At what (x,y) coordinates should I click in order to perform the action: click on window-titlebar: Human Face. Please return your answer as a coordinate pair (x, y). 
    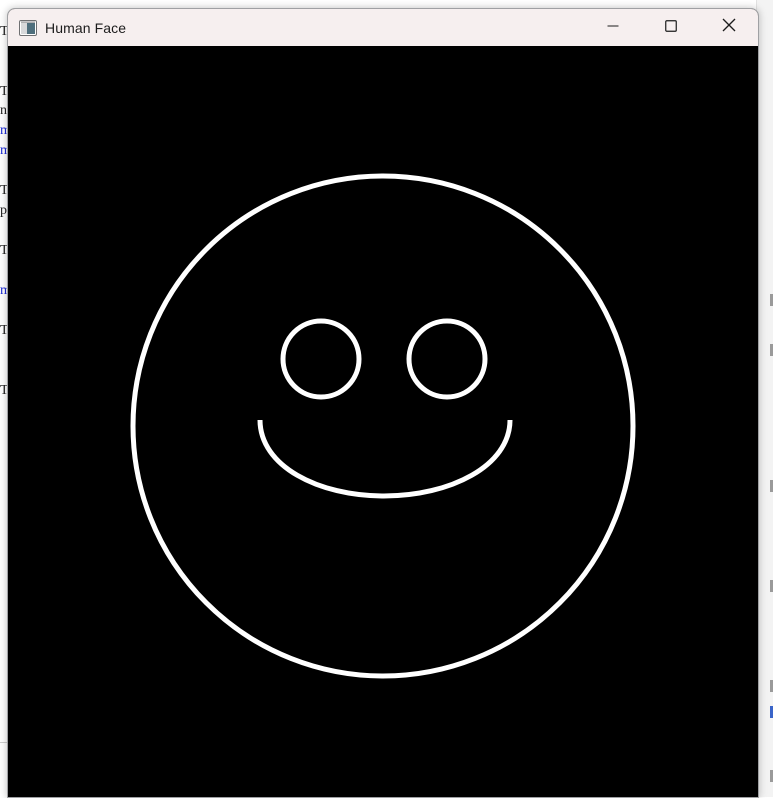
    Looking at the image, I should click on (383, 27).